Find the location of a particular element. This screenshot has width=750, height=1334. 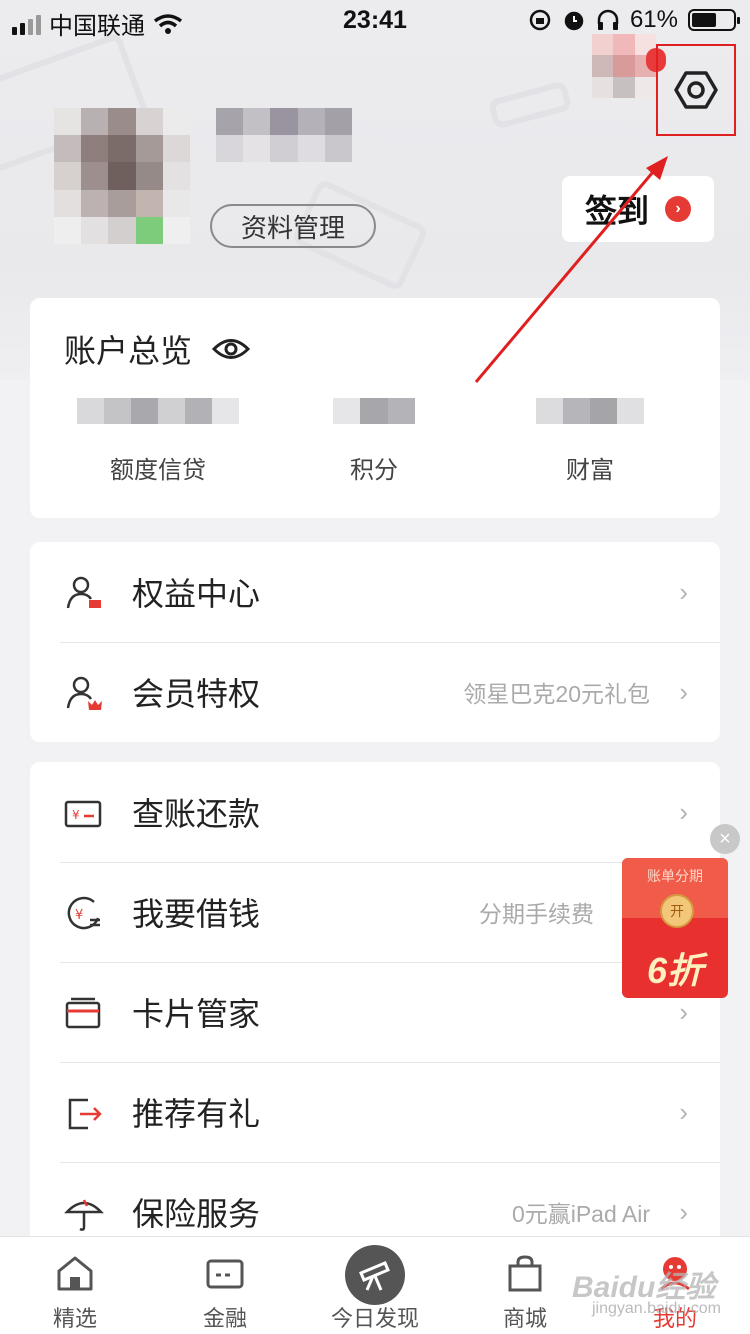

menu-item-borrow-money: ¥ 我要借钱 分期手续费 › is located at coordinates (375, 912).